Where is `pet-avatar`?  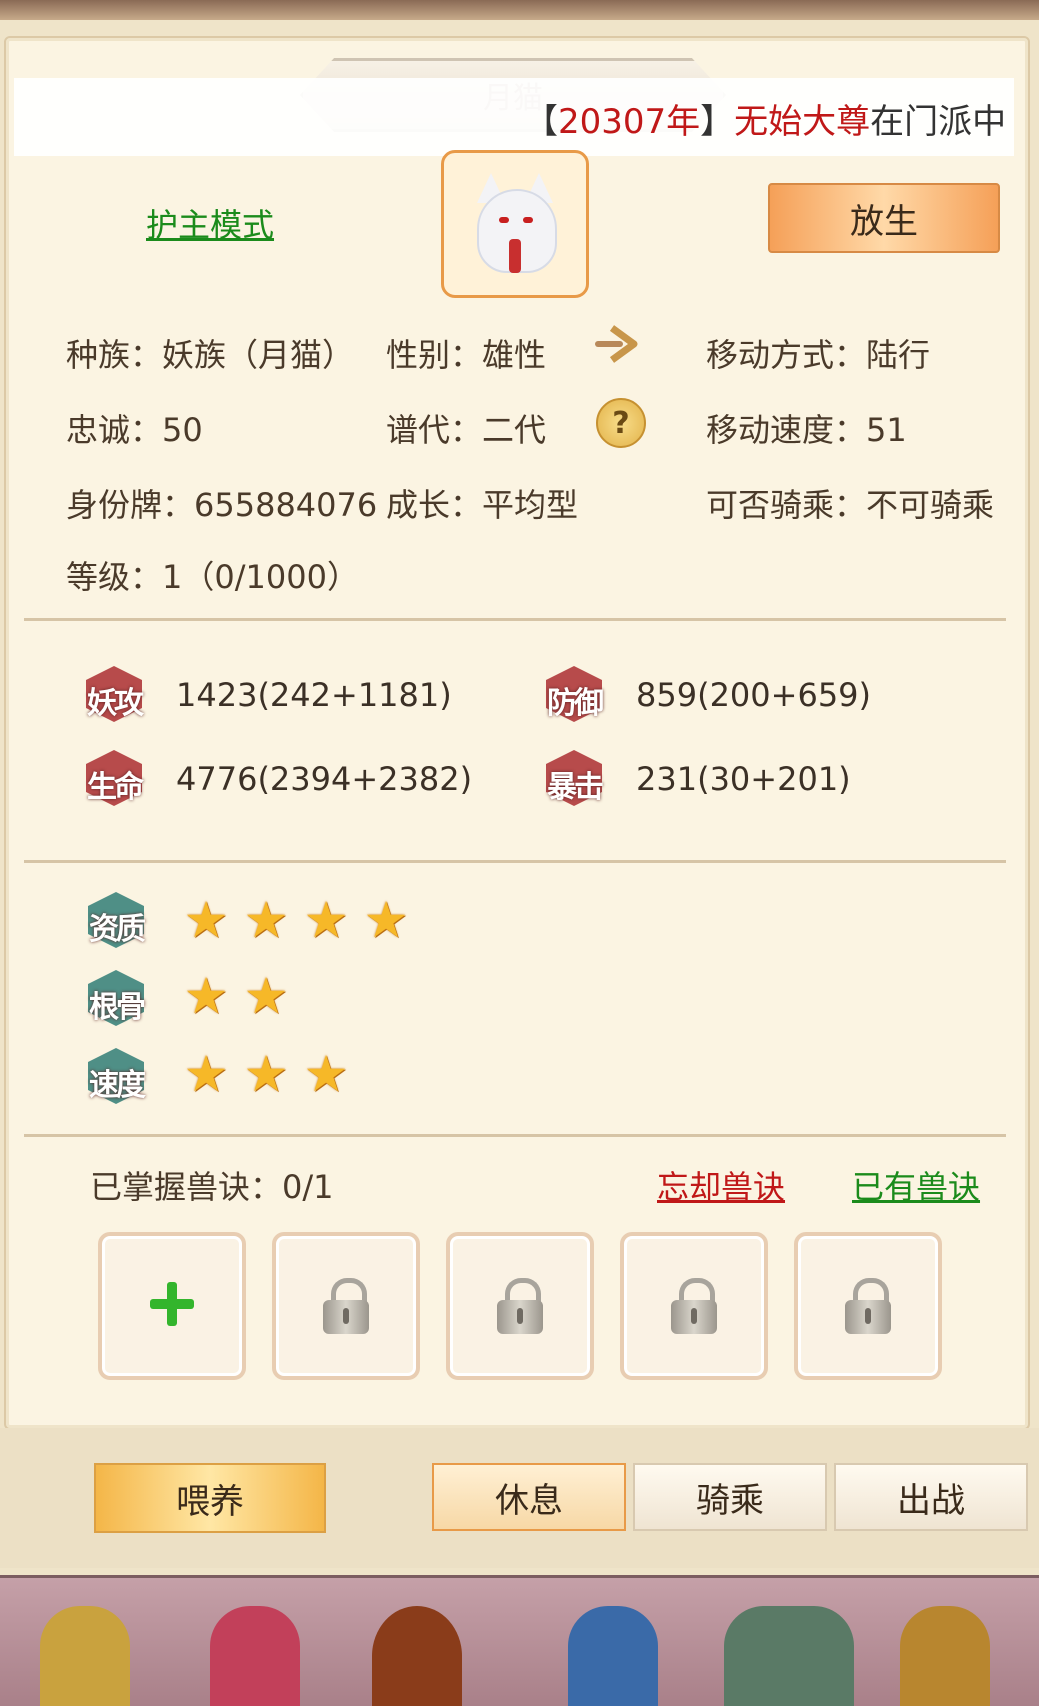 pet-avatar is located at coordinates (515, 224).